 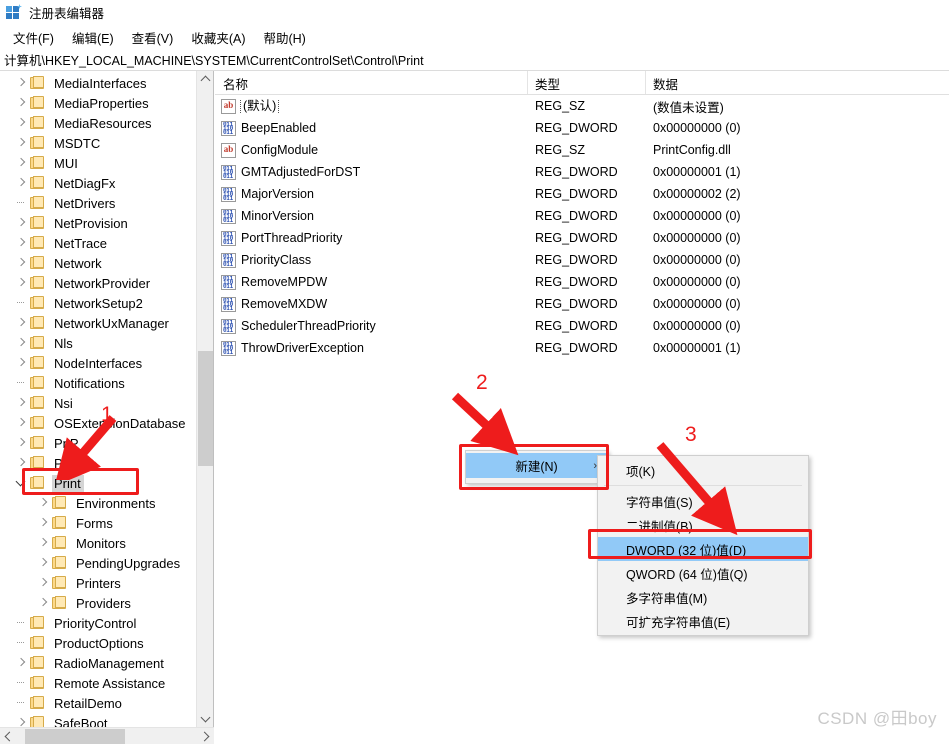 What do you see at coordinates (205, 79) in the screenshot?
I see `scroll-up-arrow-icon` at bounding box center [205, 79].